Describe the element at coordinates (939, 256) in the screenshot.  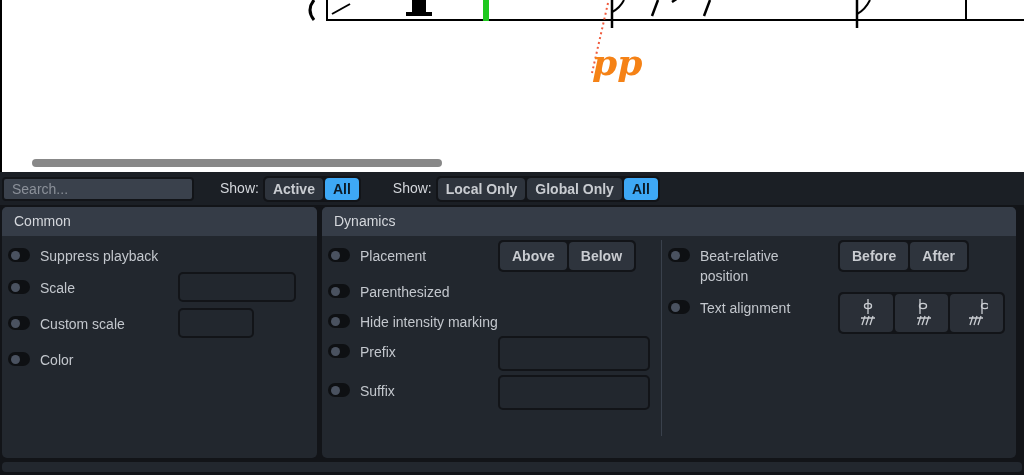
I see `option-button: After` at that location.